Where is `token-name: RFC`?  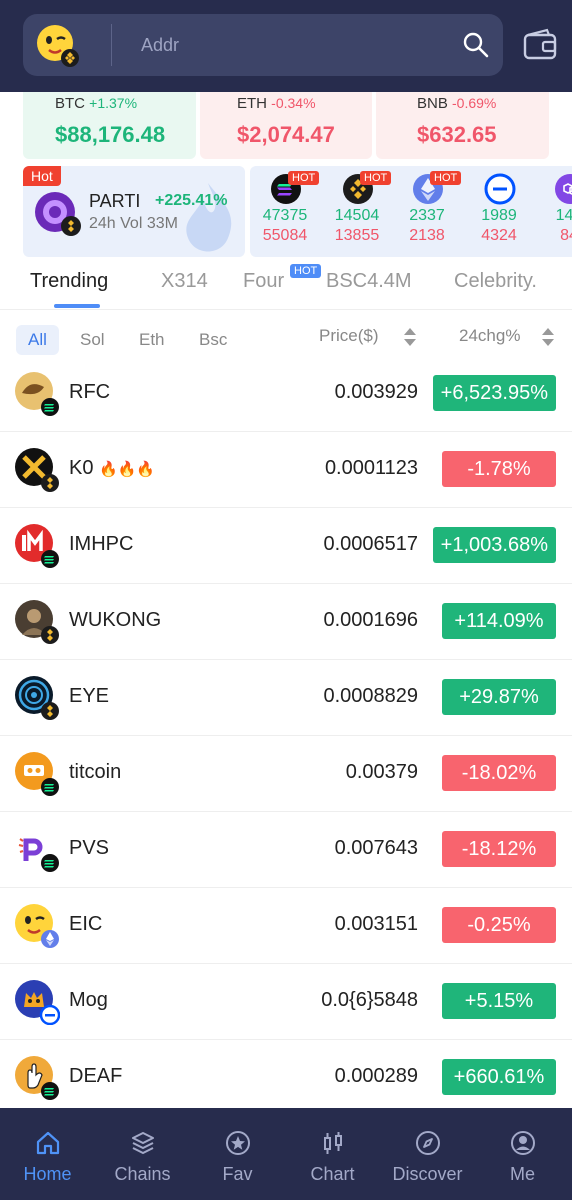
token-name: RFC is located at coordinates (90, 392).